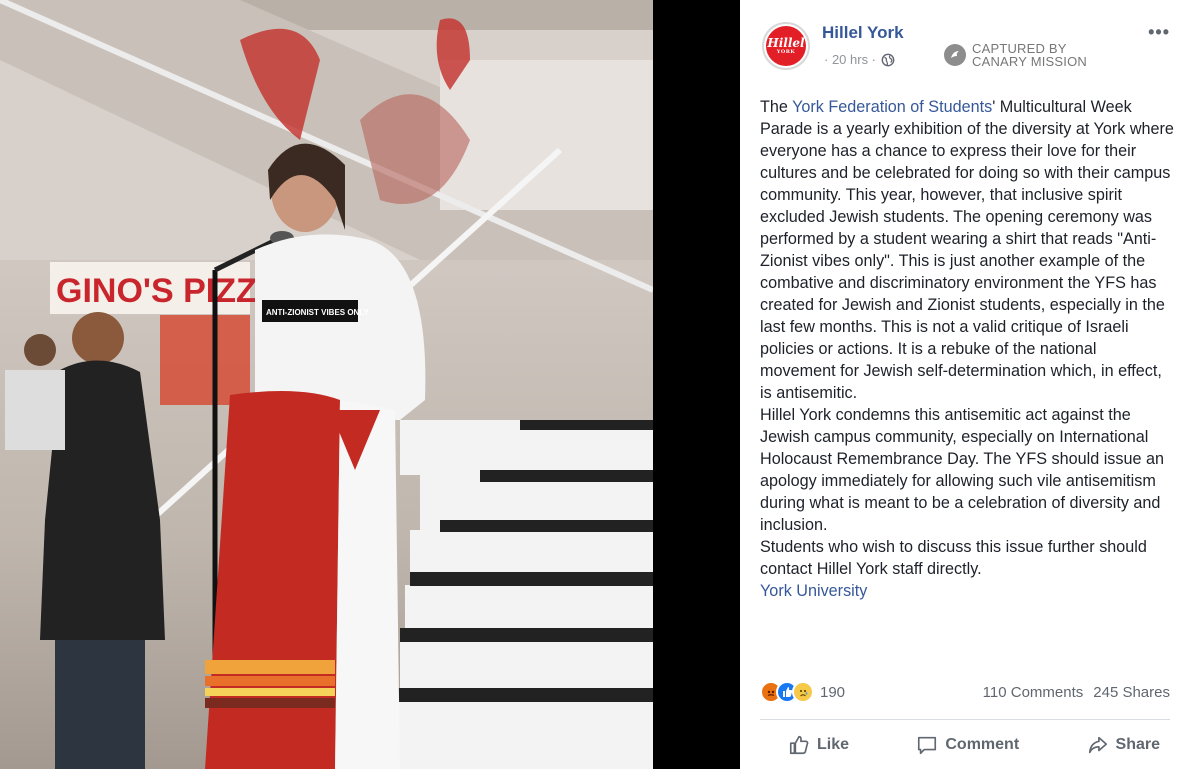  I want to click on canary-mission-watermark: CAPTURED BY CANARY MISSION, so click(1015, 55).